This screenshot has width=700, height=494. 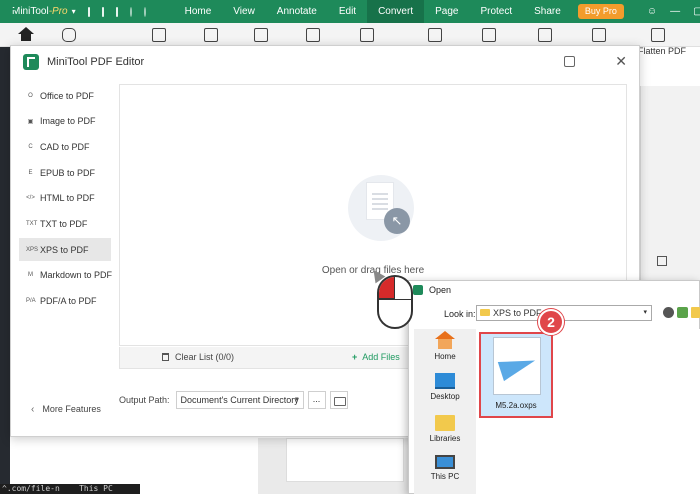 What do you see at coordinates (144, 400) in the screenshot?
I see `output-path-label: Output Path:` at bounding box center [144, 400].